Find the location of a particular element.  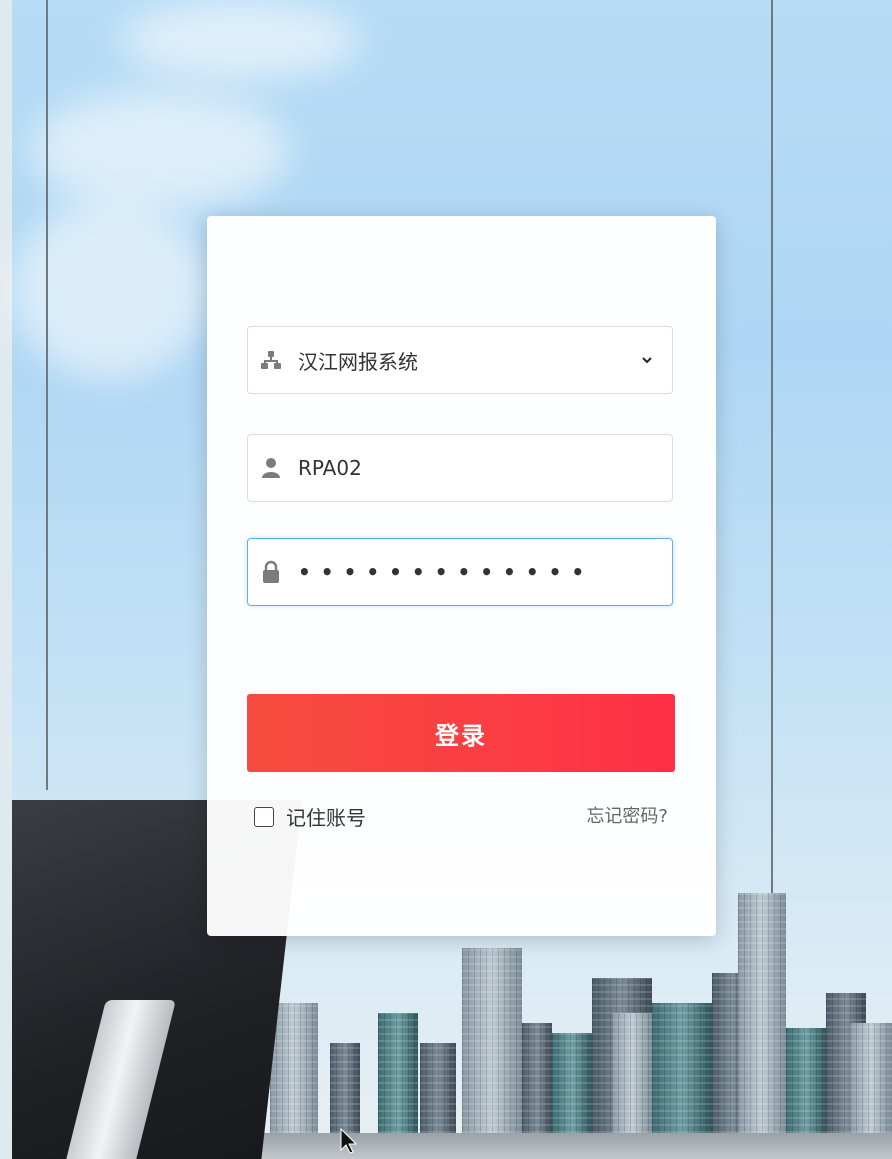

password-field: ••••••••••••• is located at coordinates (460, 572).